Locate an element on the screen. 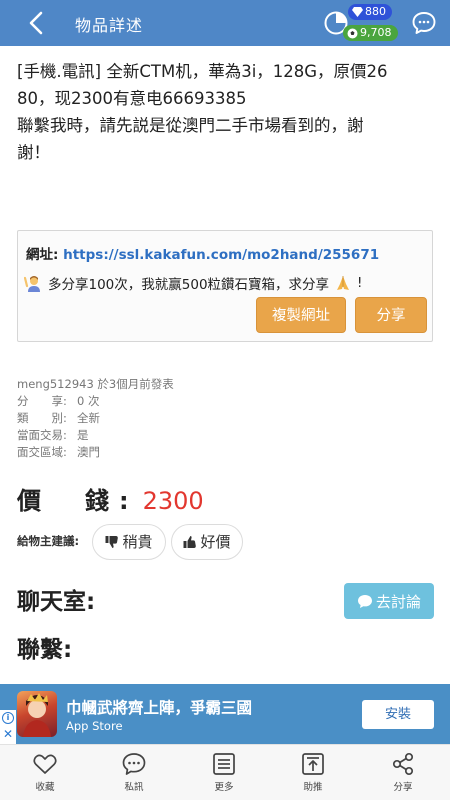 This screenshot has height=800, width=450. meta-value: 是 is located at coordinates (83, 435).